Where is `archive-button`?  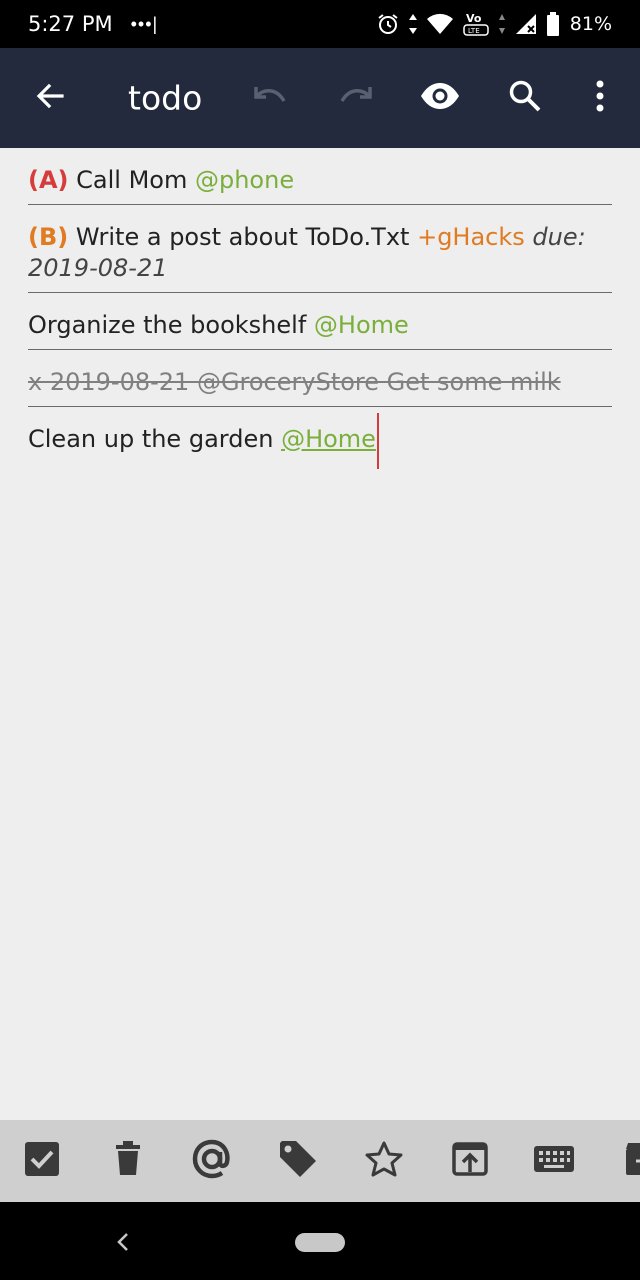 archive-button is located at coordinates (626, 1161).